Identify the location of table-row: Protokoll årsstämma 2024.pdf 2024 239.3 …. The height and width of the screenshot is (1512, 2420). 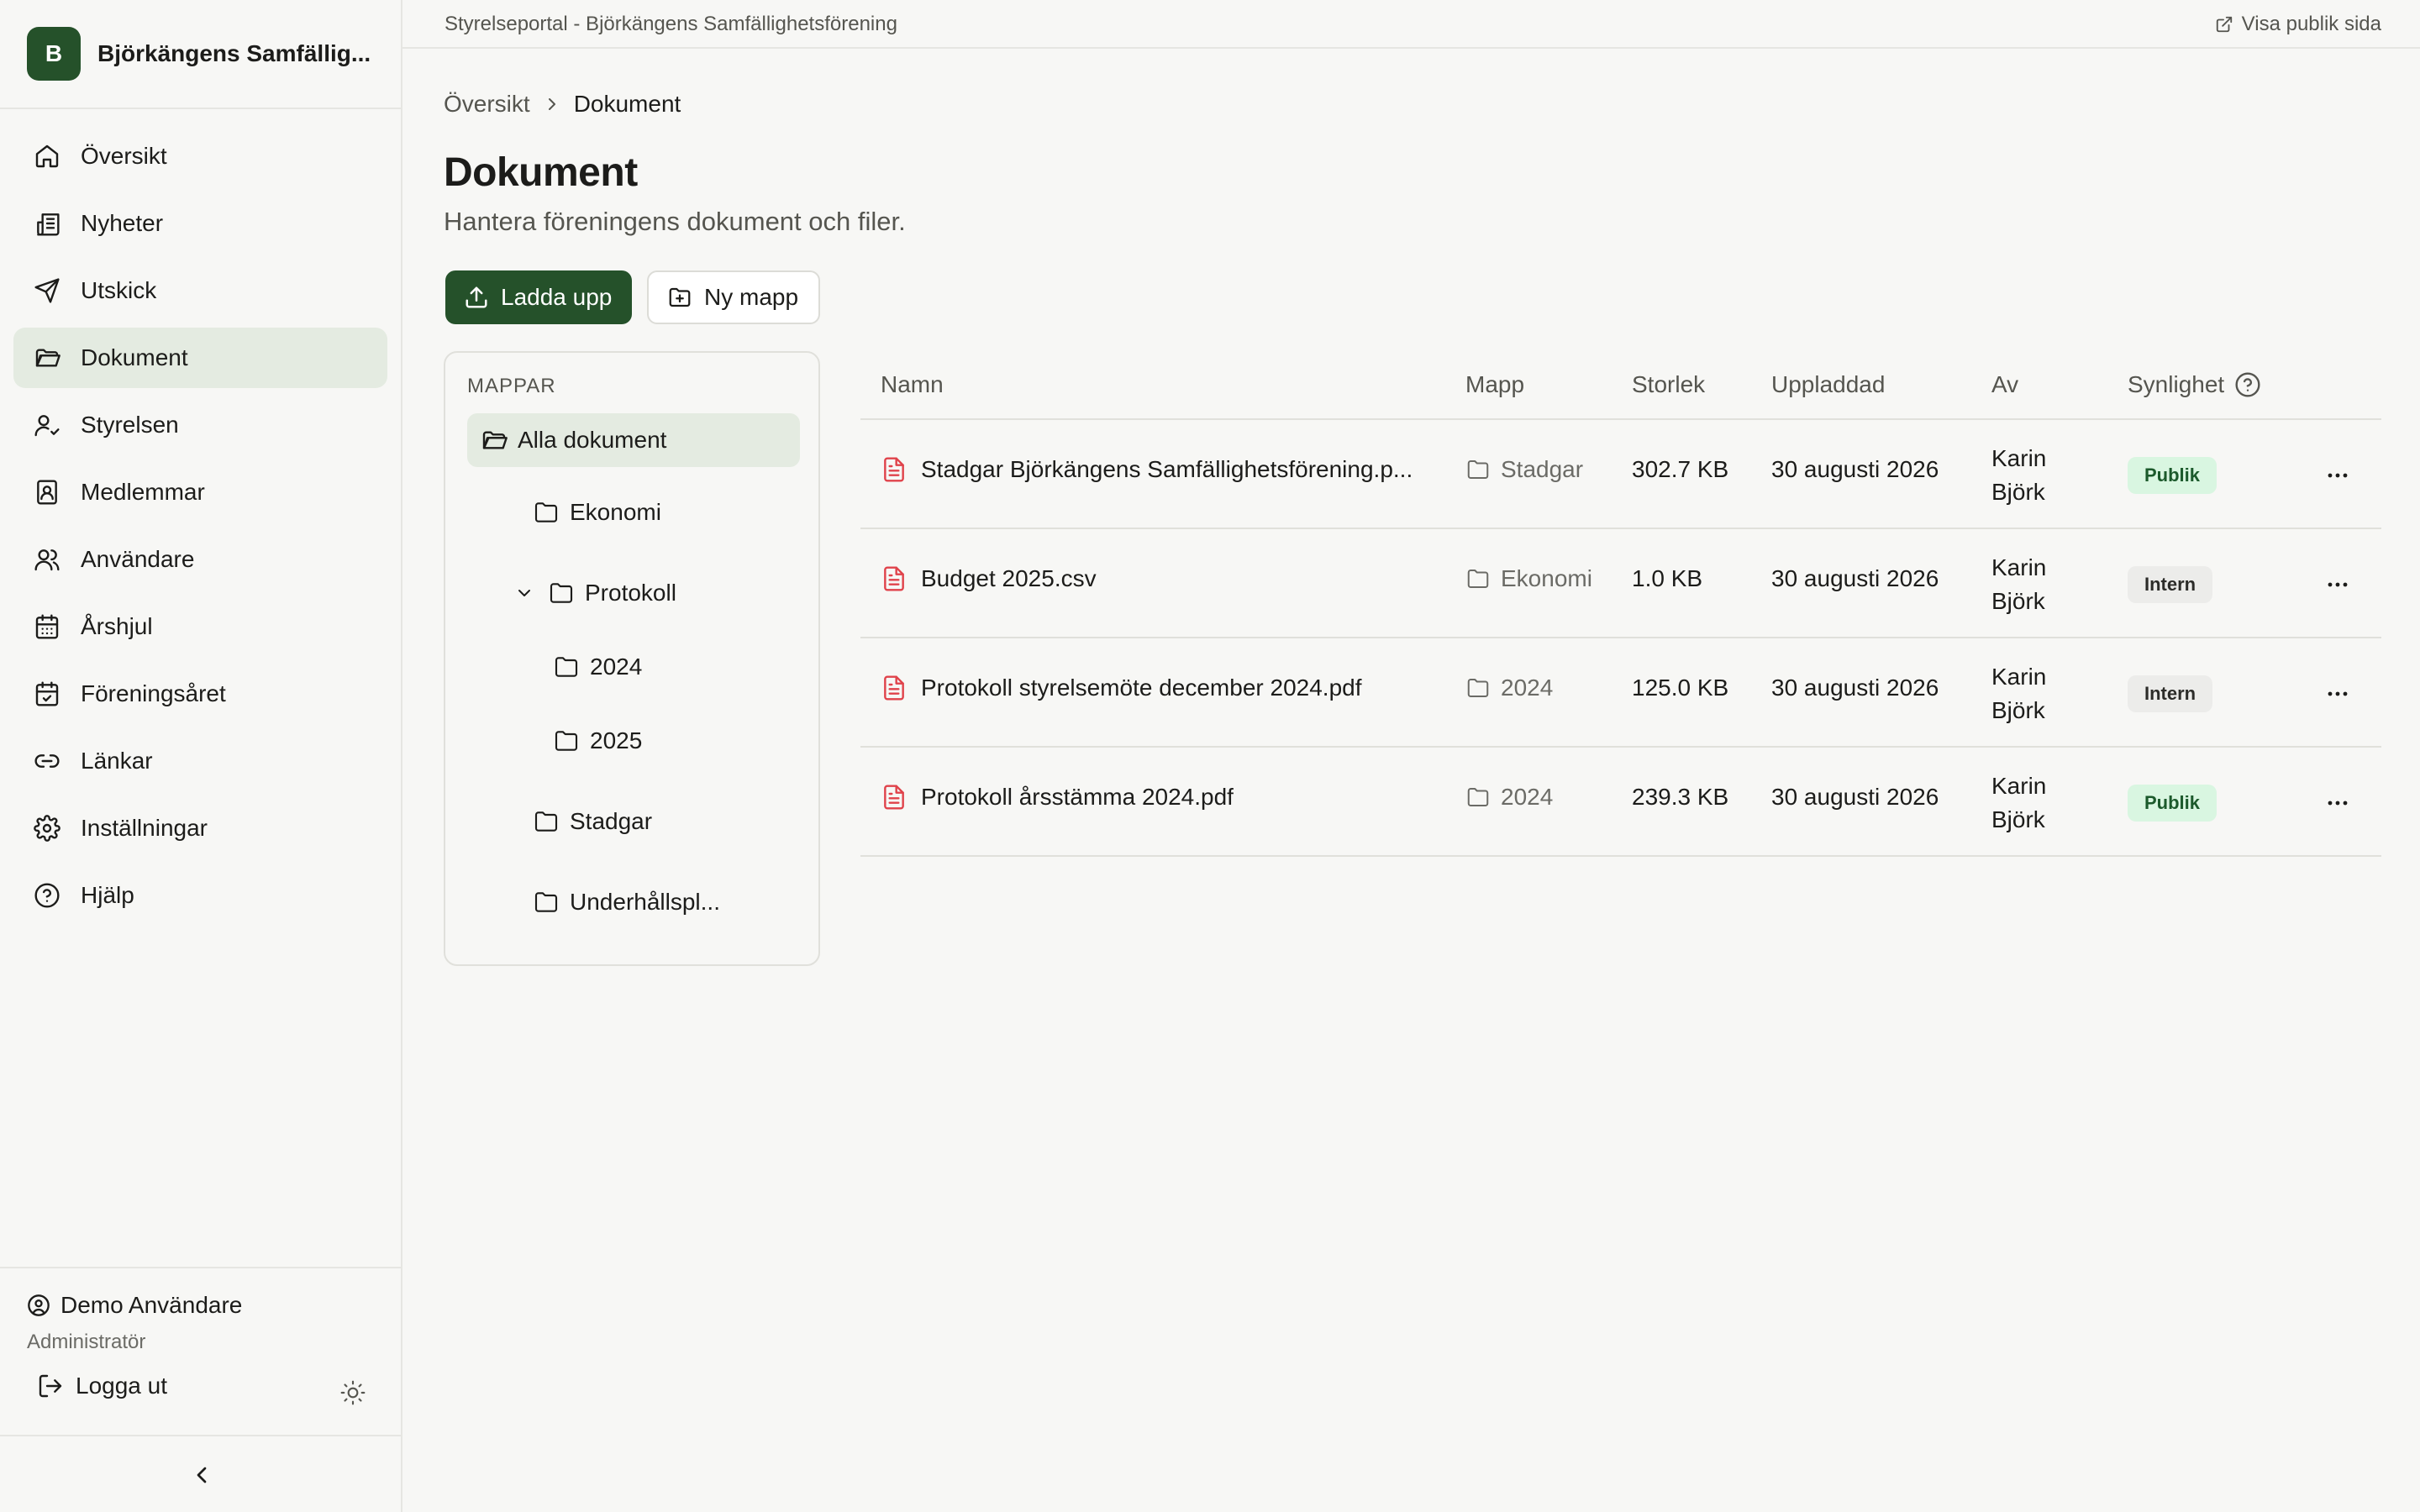
(1620, 802).